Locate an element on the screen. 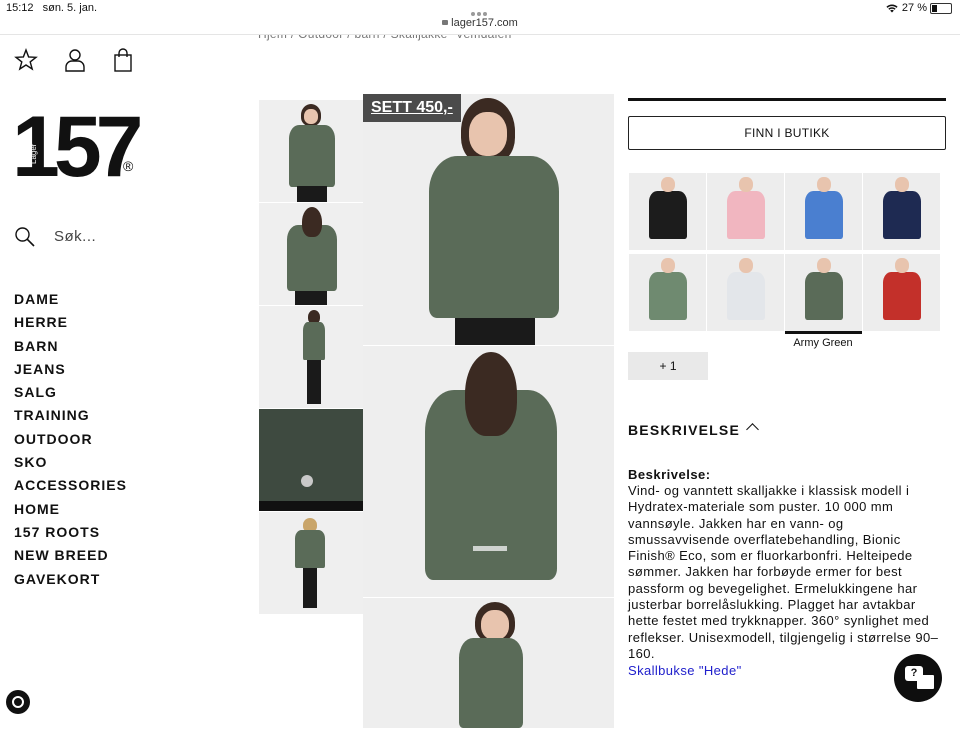  status-indicators: 27 % is located at coordinates (919, 8).